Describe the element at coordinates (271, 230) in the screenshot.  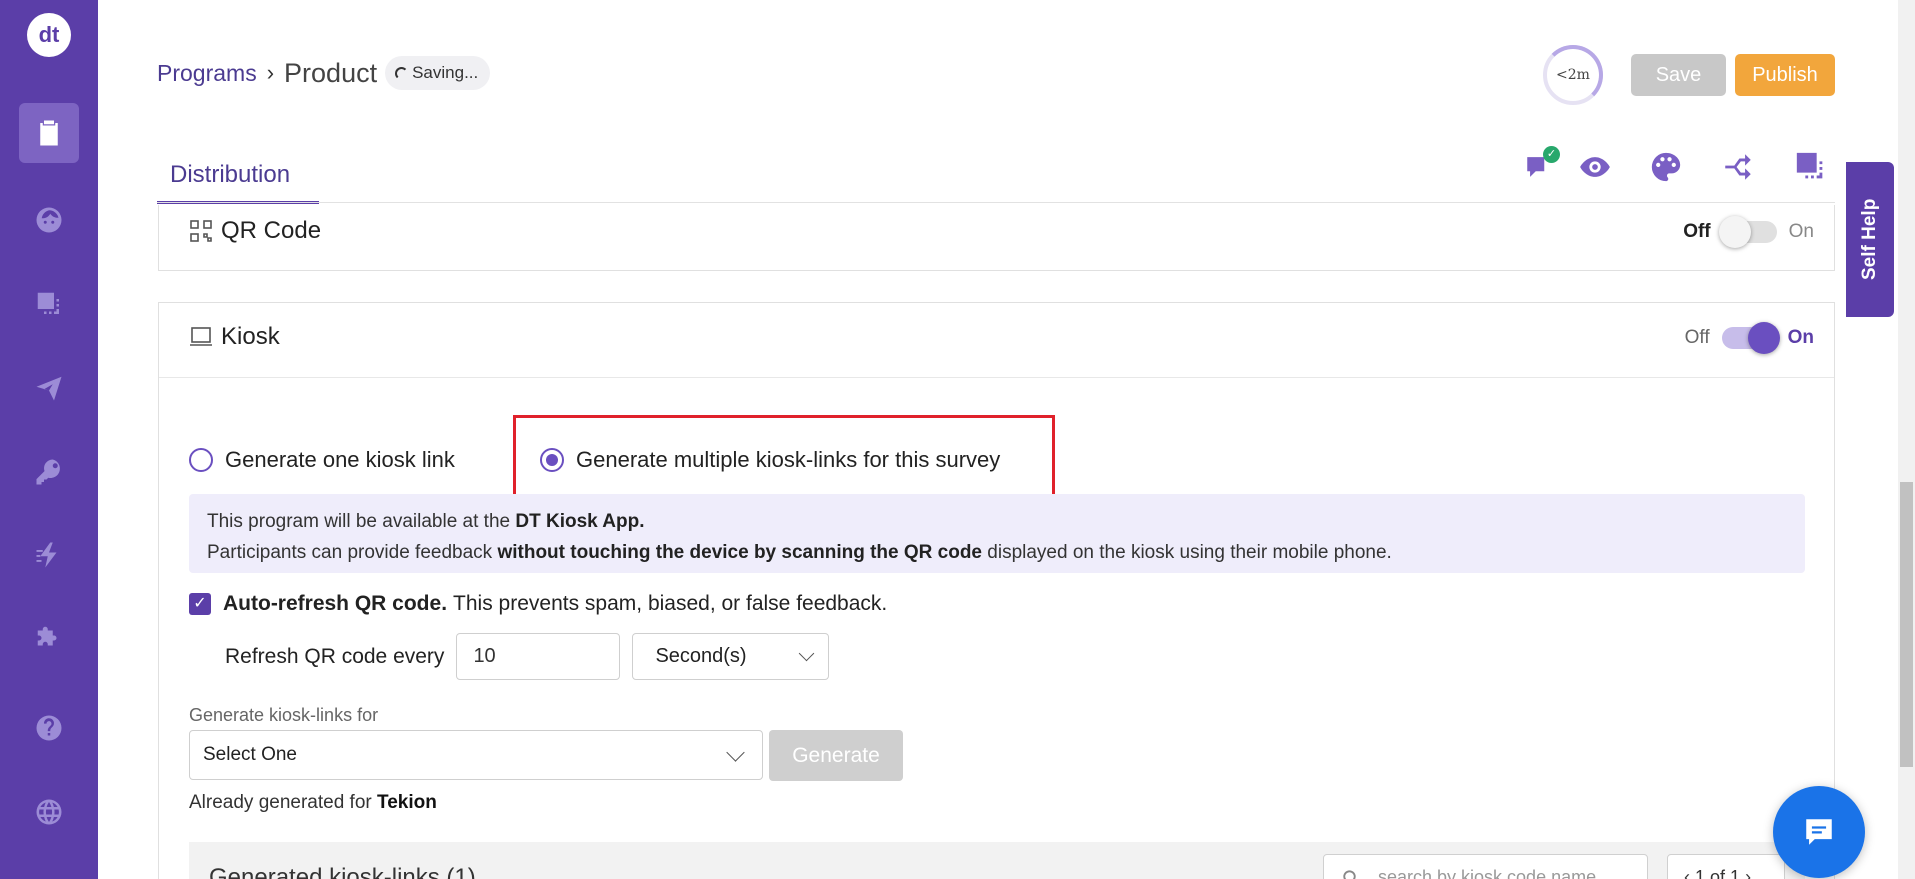
I see `qr-code-title: QR Code` at that location.